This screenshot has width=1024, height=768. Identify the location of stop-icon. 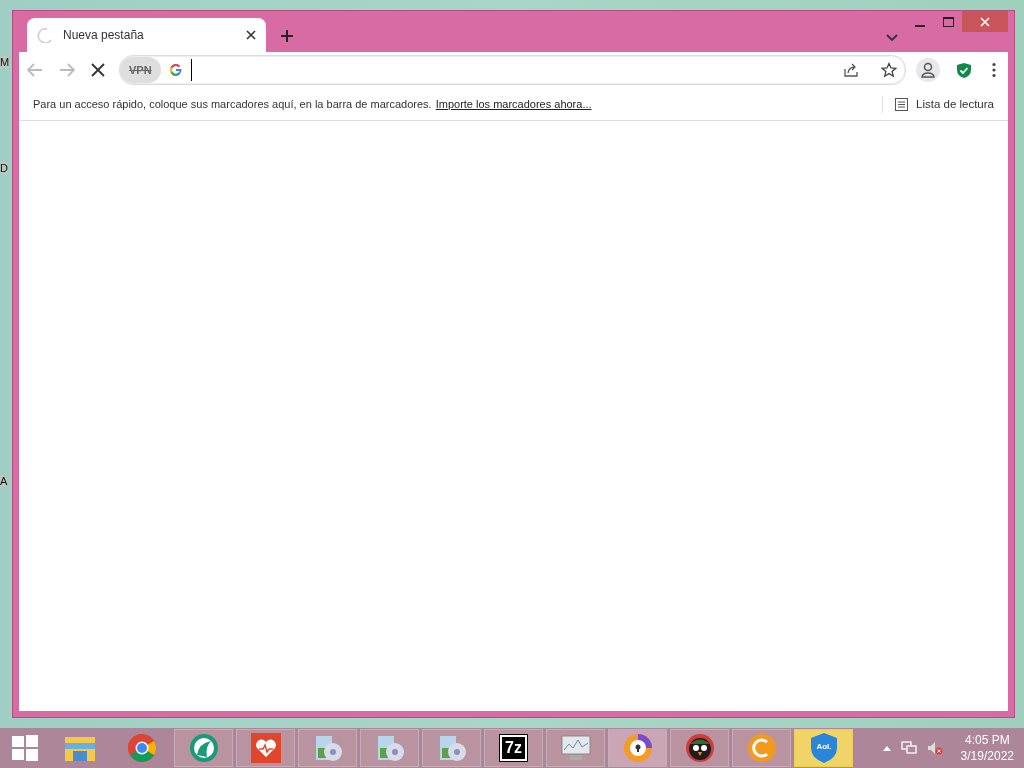
(98, 70).